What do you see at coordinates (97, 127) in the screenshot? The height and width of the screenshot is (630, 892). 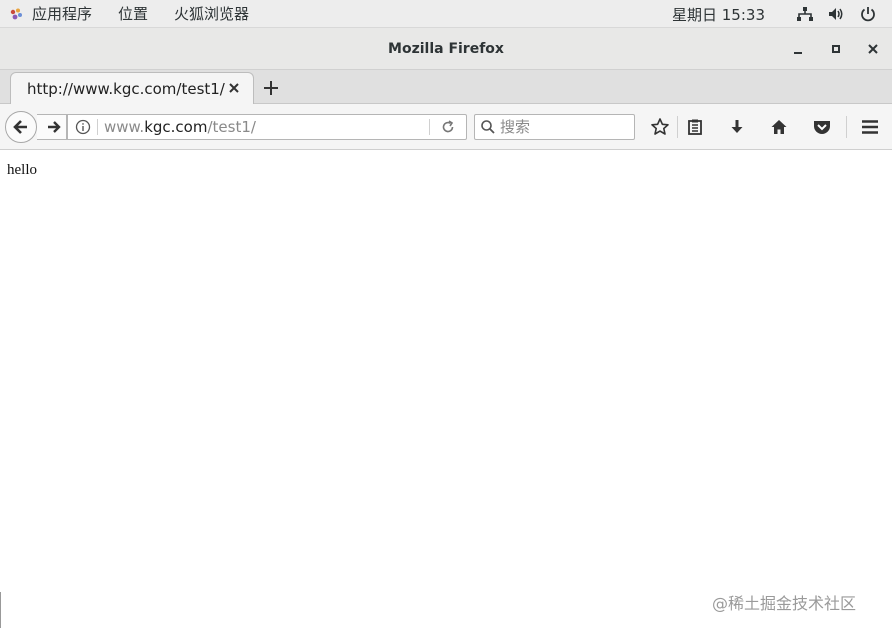 I see `address-divider` at bounding box center [97, 127].